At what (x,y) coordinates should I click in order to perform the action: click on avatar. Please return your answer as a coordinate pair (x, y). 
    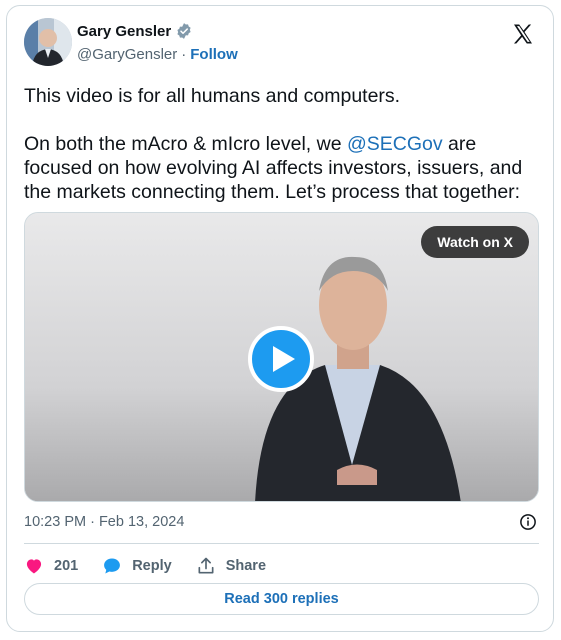
    Looking at the image, I should click on (48, 42).